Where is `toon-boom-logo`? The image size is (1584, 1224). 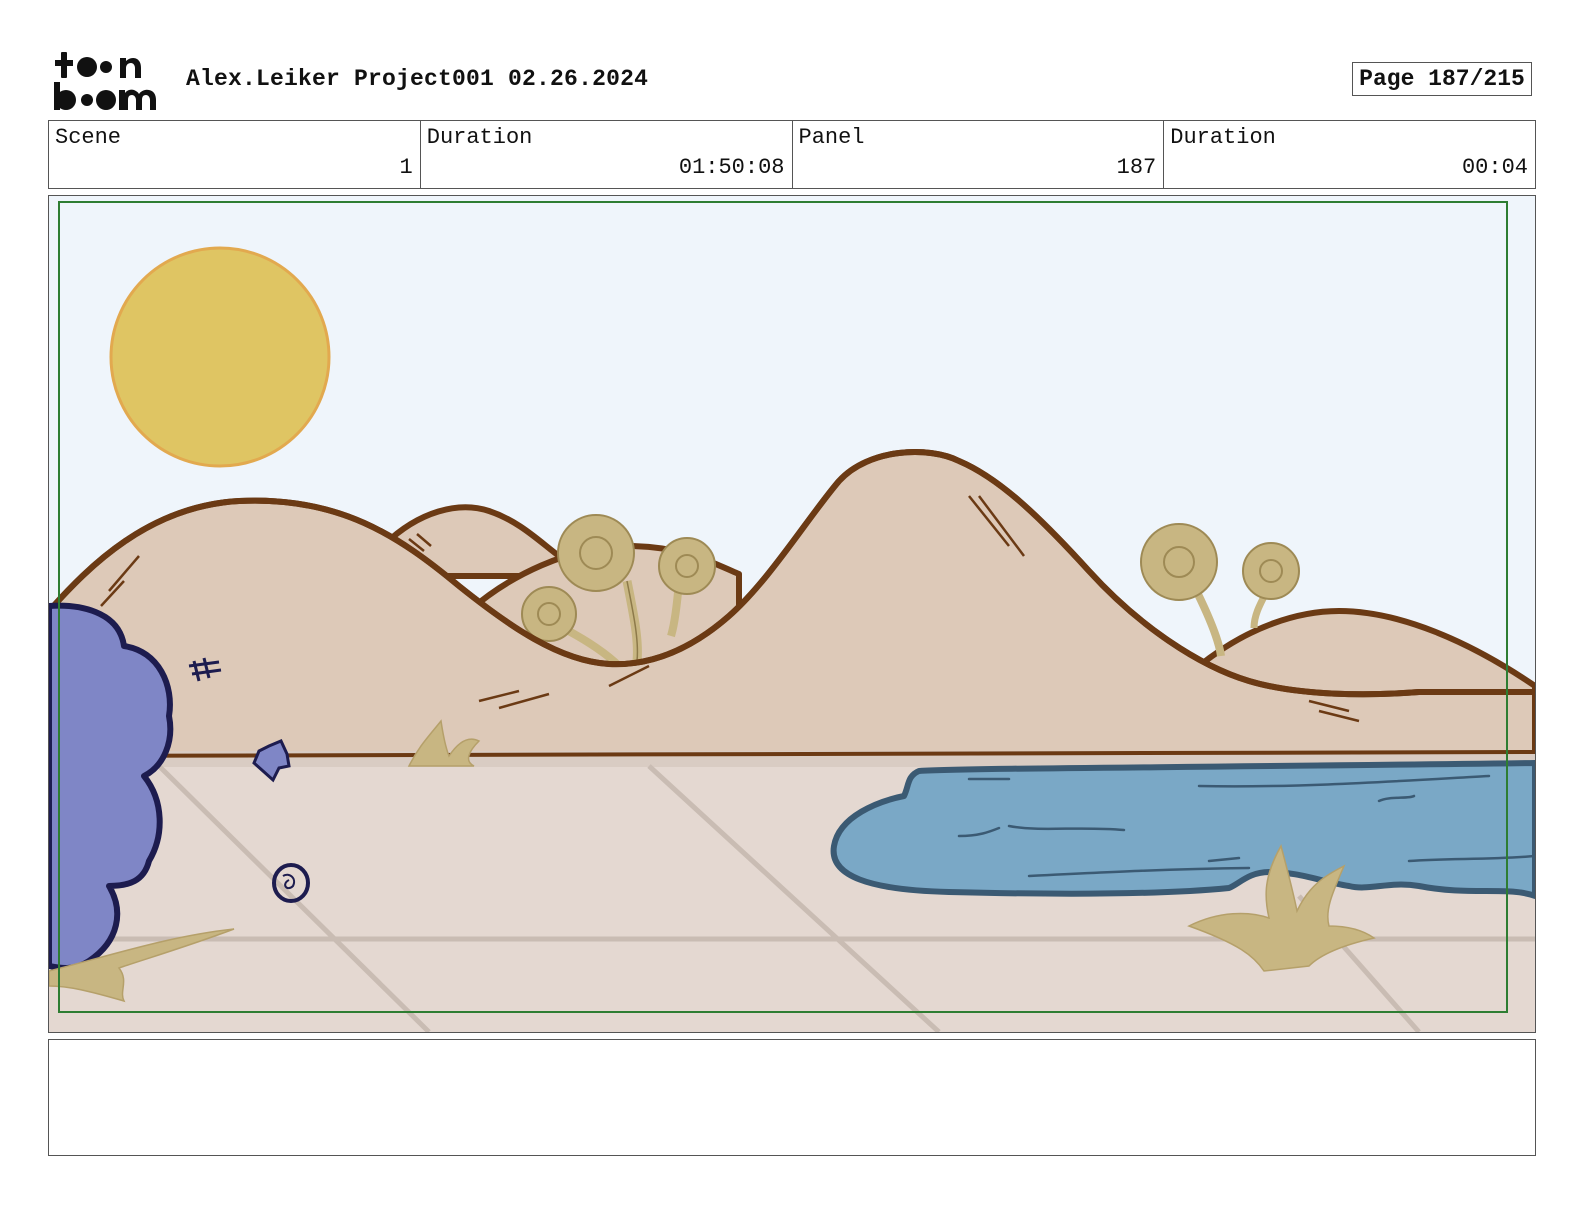
toon-boom-logo is located at coordinates (108, 81).